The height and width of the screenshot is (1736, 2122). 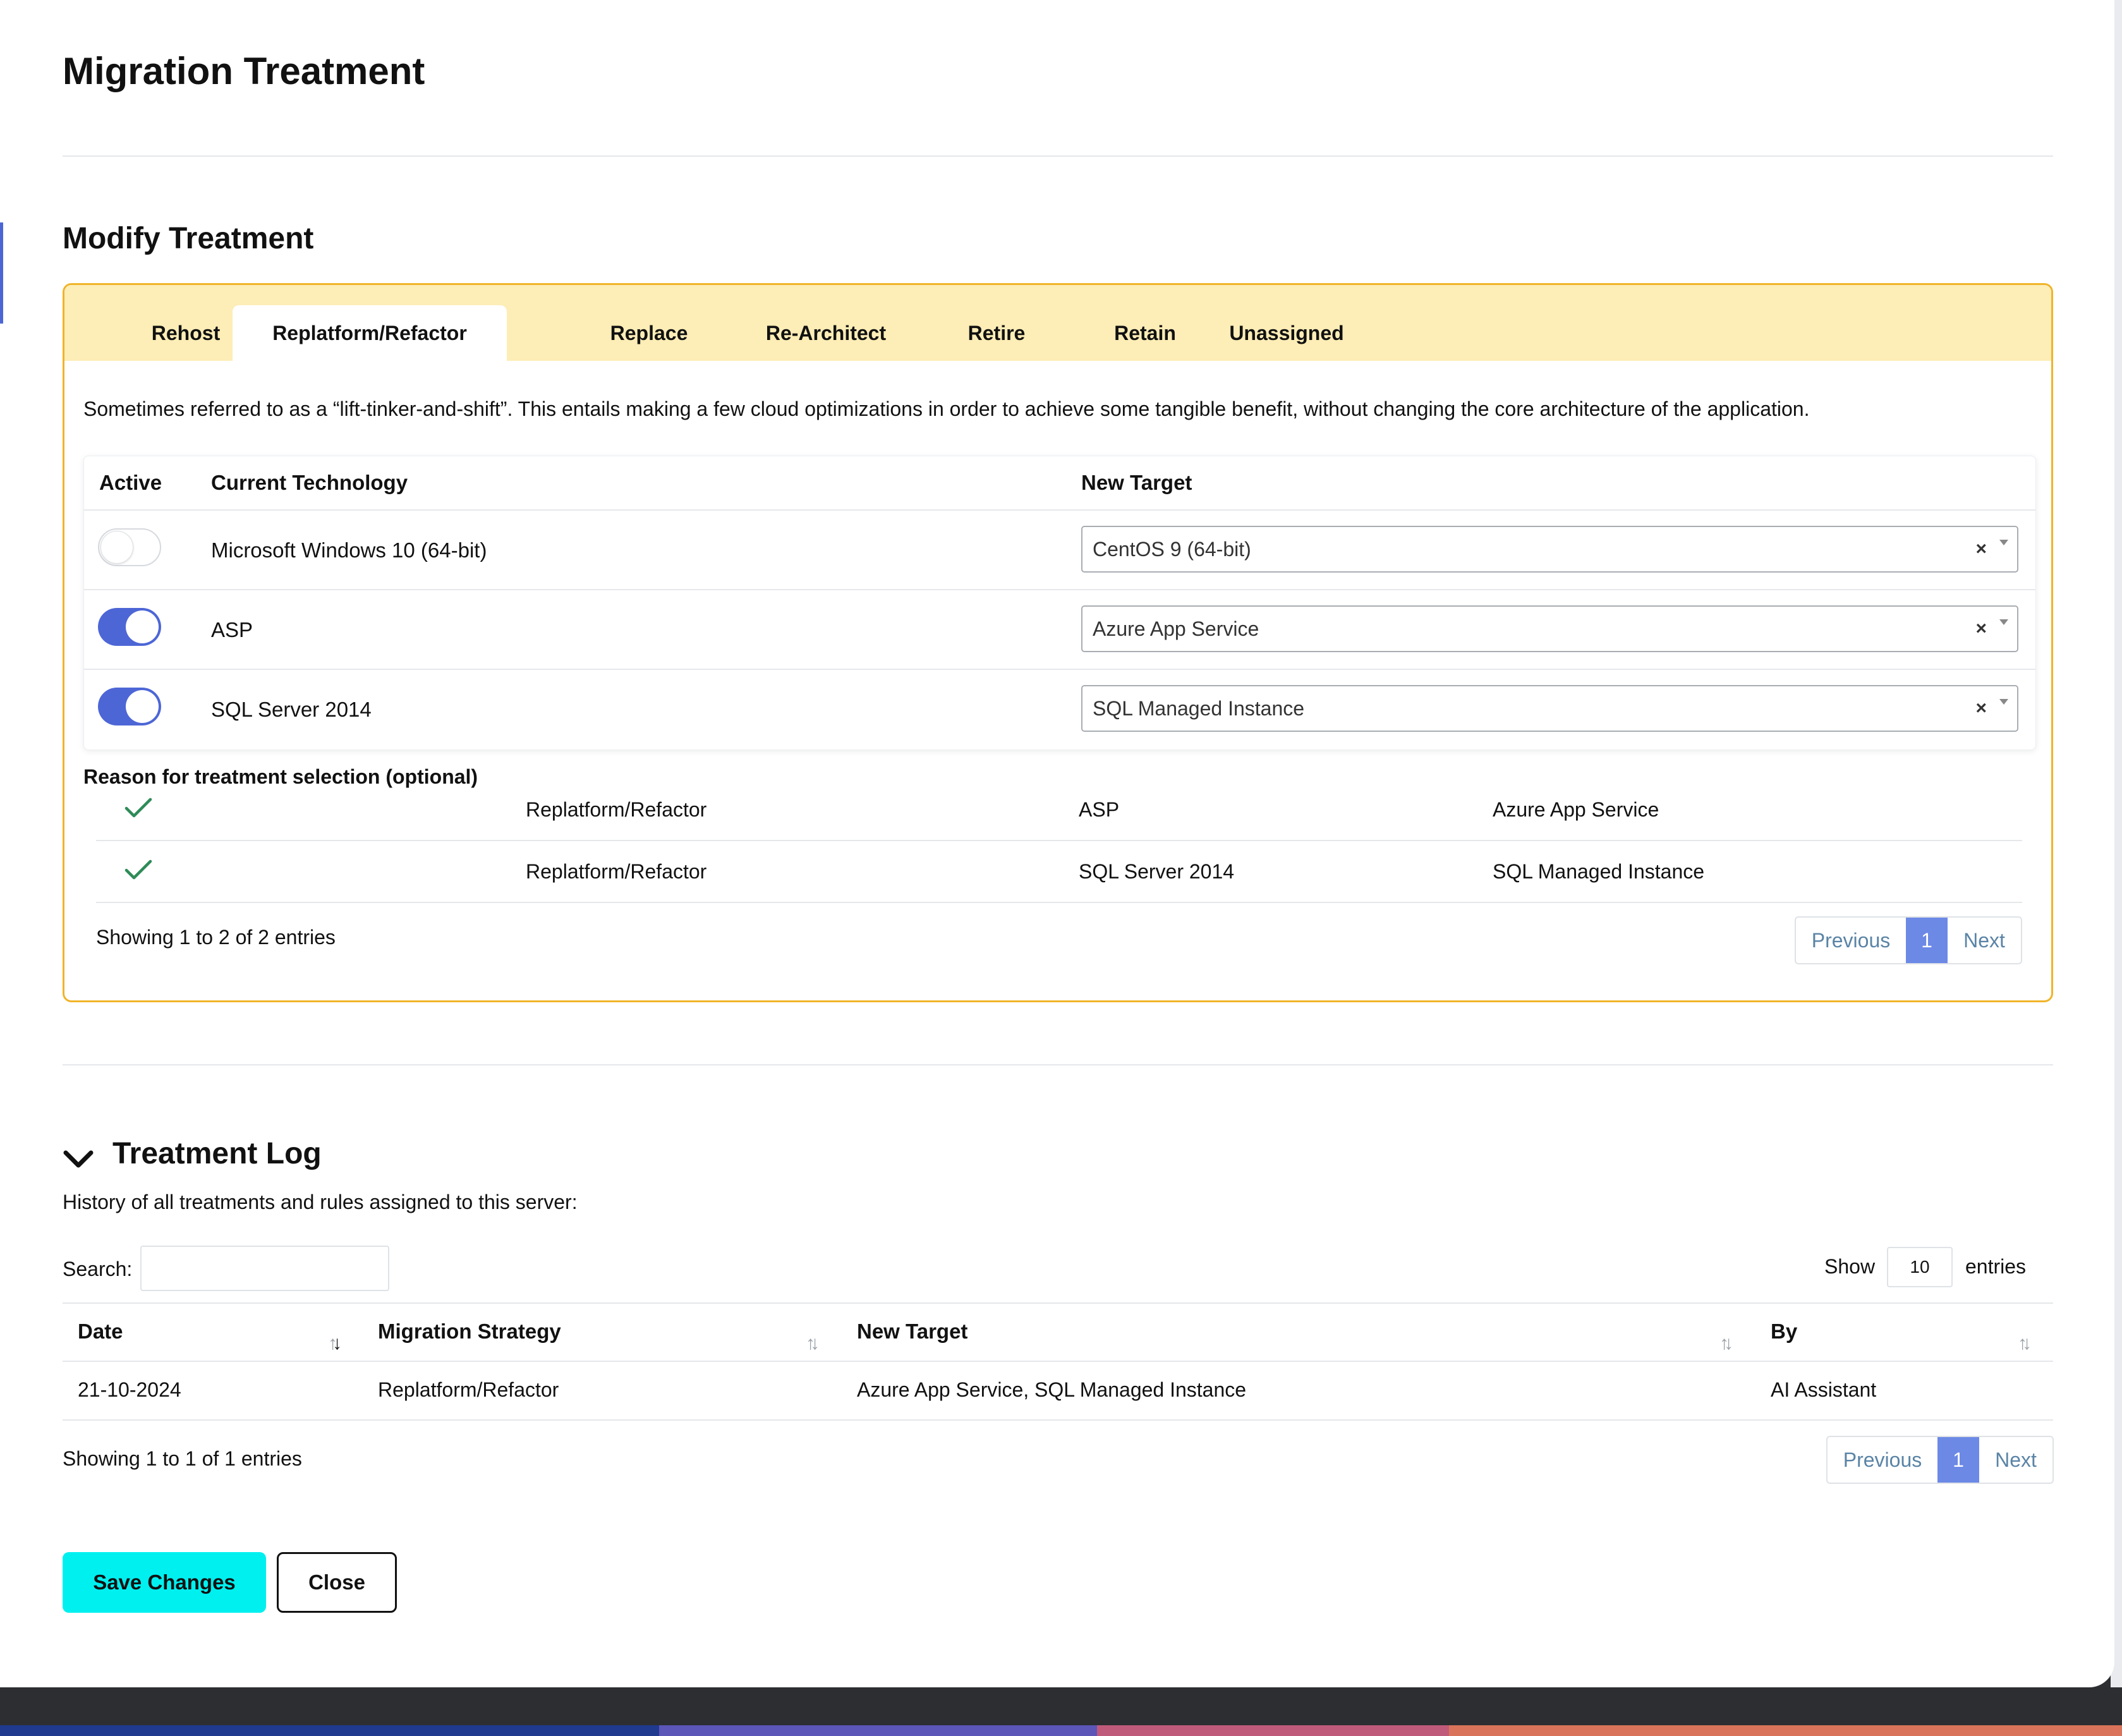 I want to click on column-header-active: Active, so click(x=130, y=482).